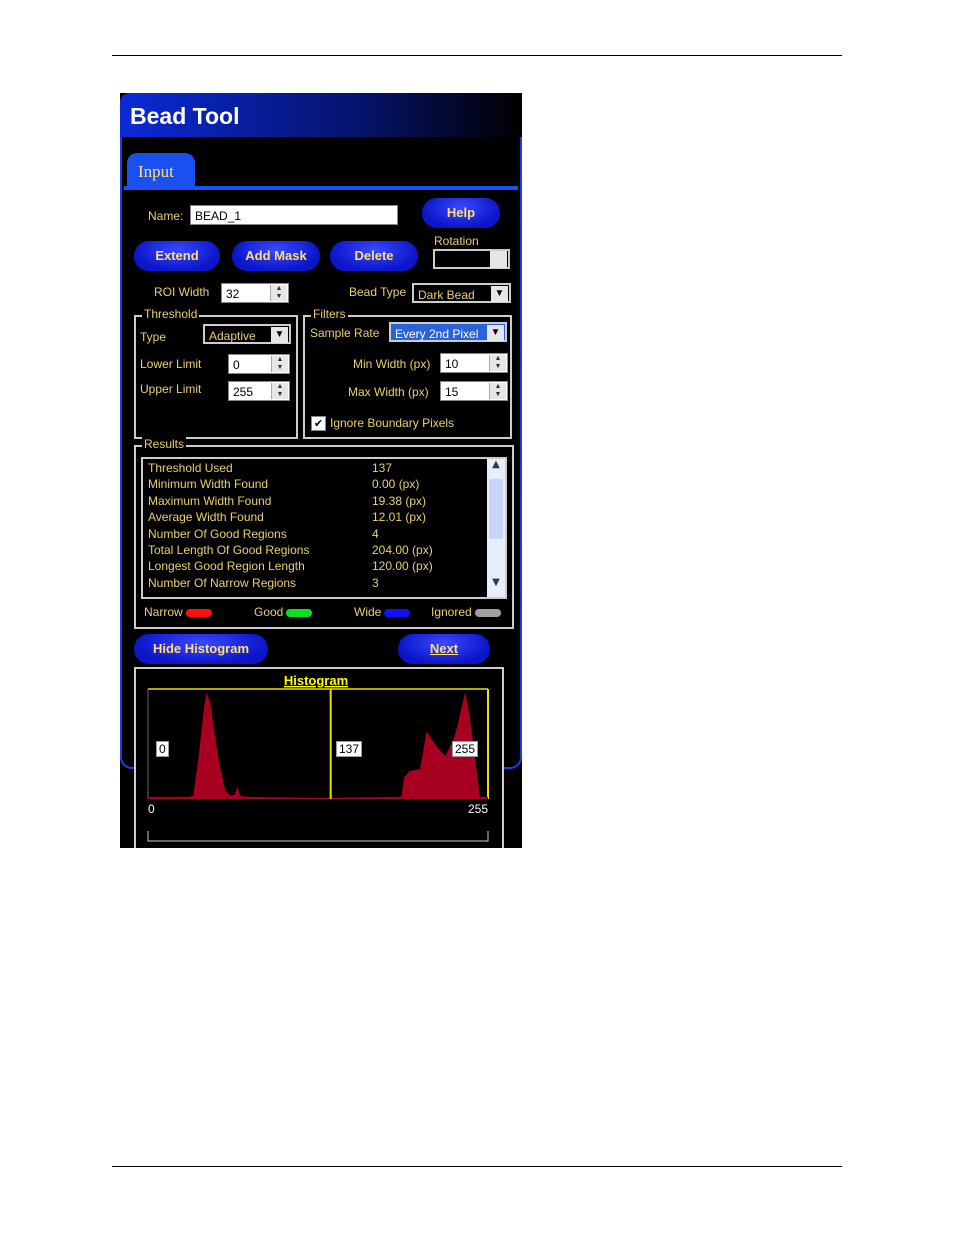  I want to click on histogram-panel: Histogram 0 255 0 137 255, so click(319, 757).